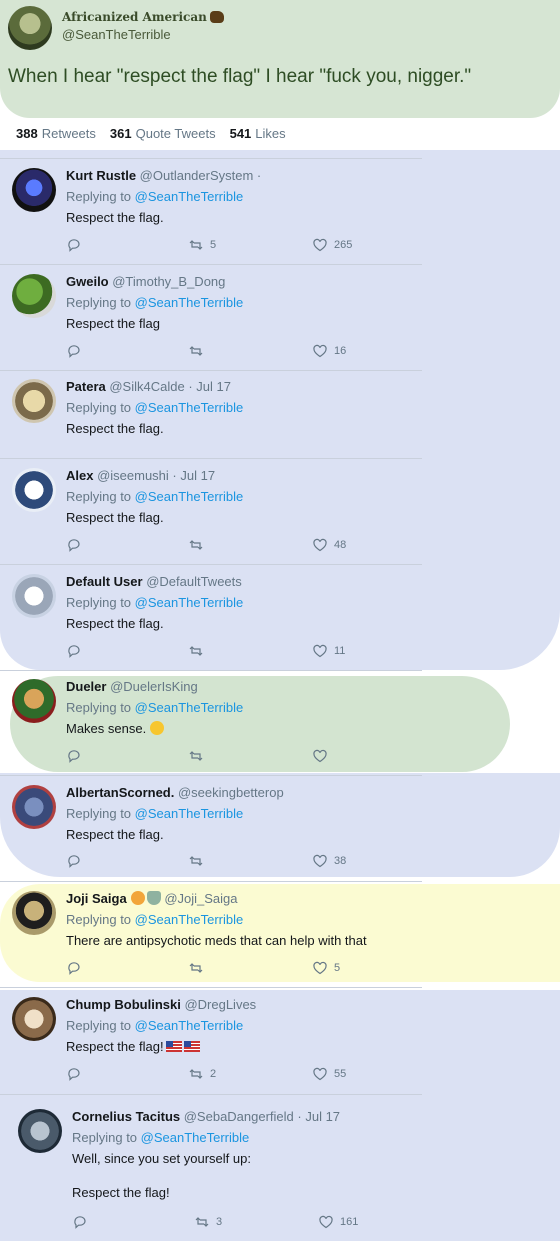  Describe the element at coordinates (343, 245) in the screenshot. I see `like-count: 265` at that location.